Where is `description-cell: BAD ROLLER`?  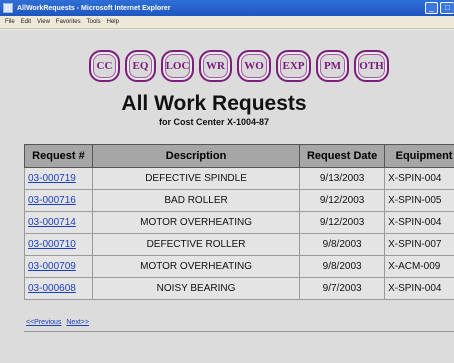 description-cell: BAD ROLLER is located at coordinates (196, 200).